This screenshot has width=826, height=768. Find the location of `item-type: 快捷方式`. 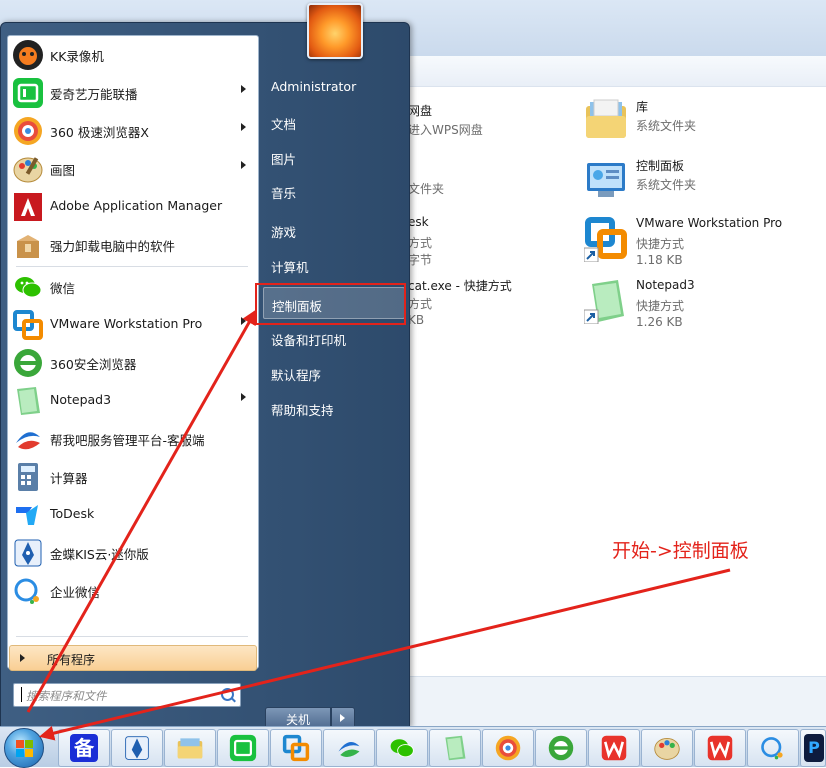

item-type: 快捷方式 is located at coordinates (660, 244).